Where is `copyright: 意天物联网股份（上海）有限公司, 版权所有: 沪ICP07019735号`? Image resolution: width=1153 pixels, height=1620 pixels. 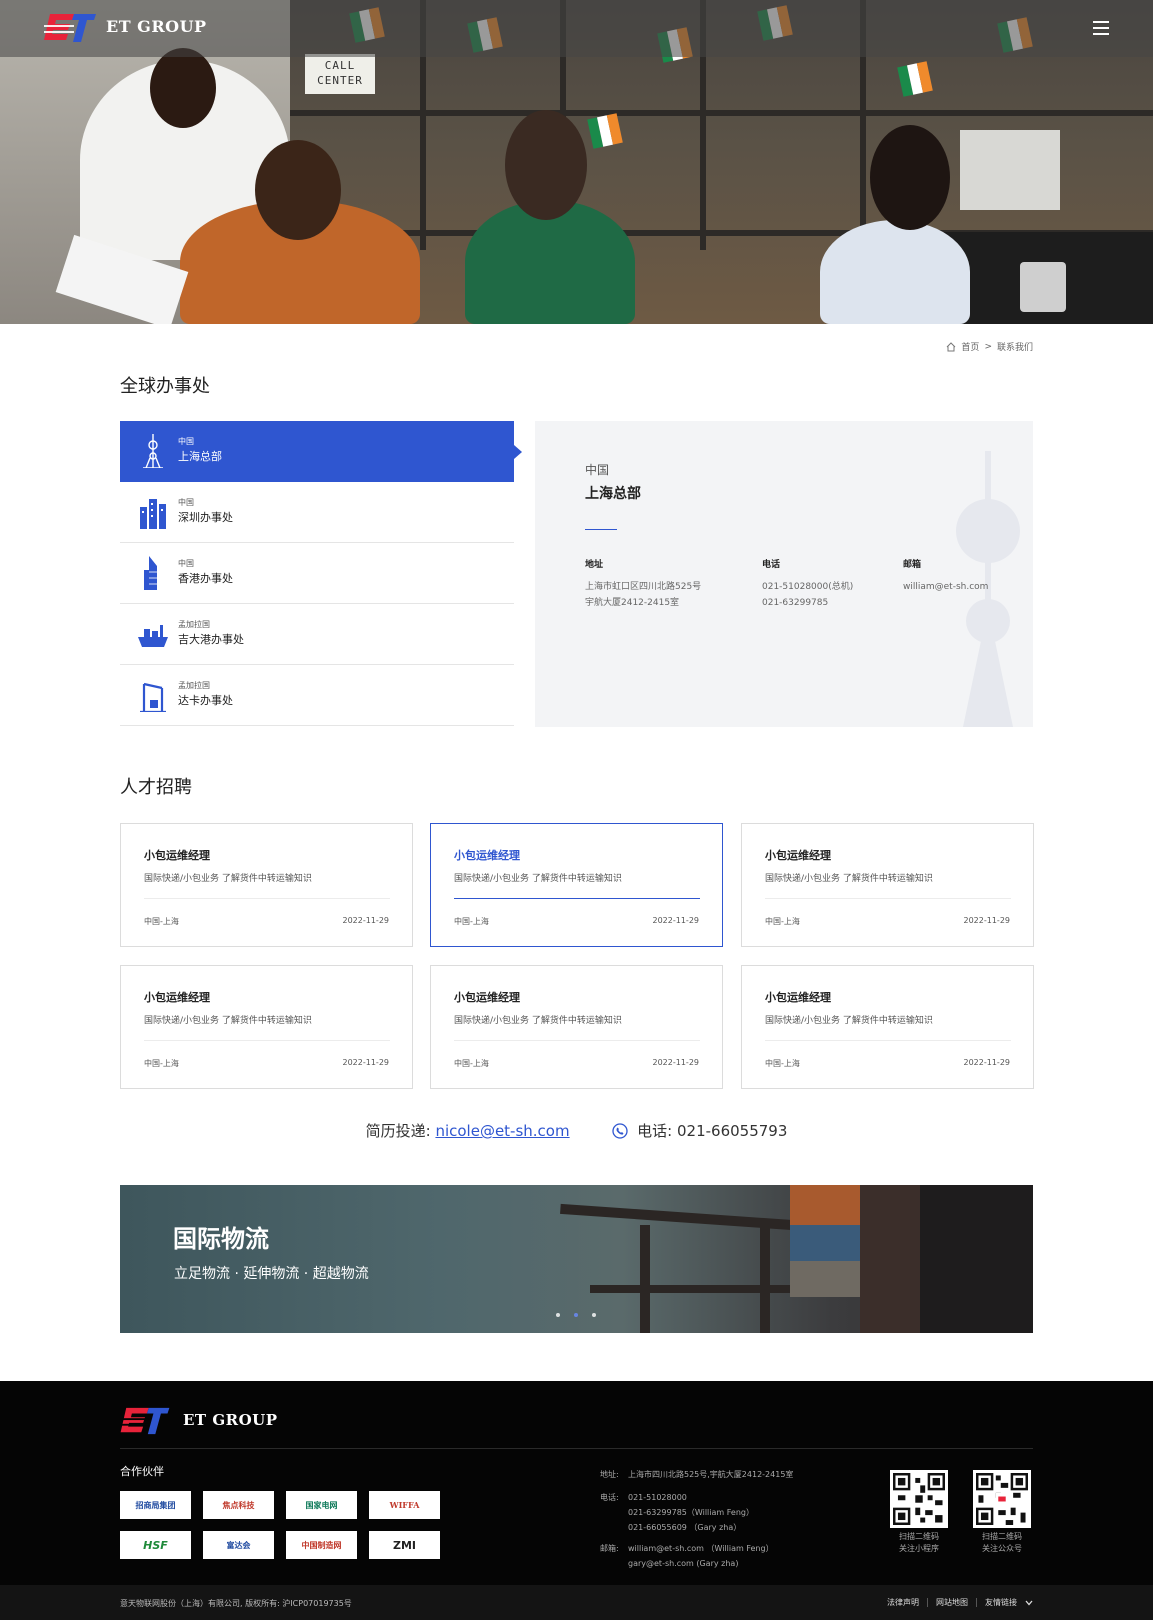
copyright: 意天物联网股份（上海）有限公司, 版权所有: 沪ICP07019735号 is located at coordinates (236, 1603).